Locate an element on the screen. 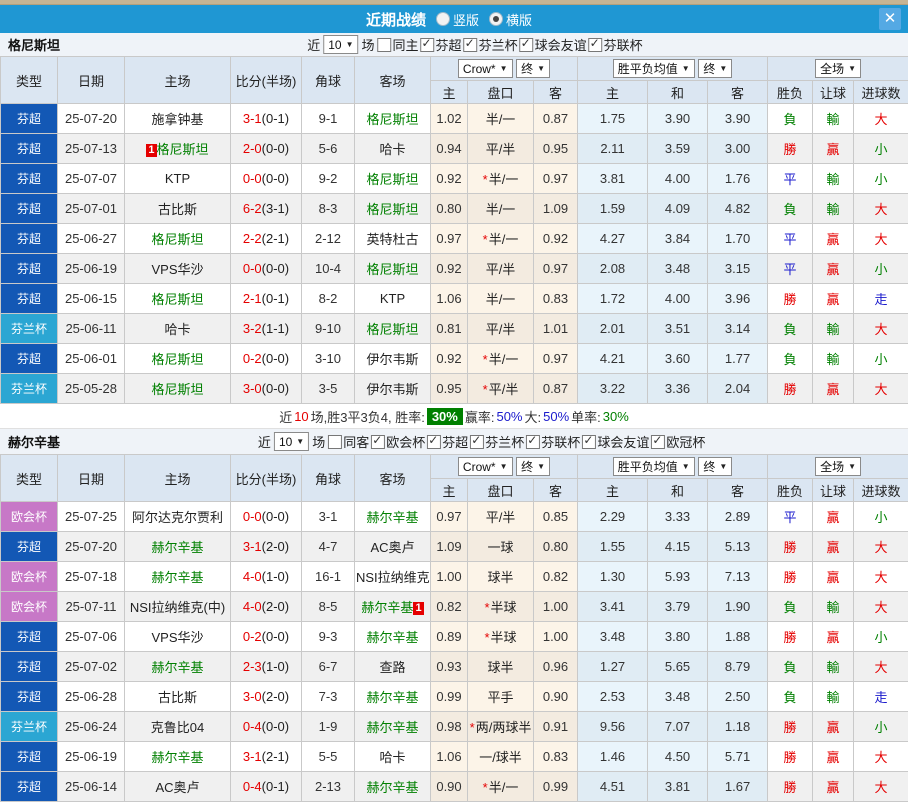  score: 0-2(0-0) is located at coordinates (266, 359).